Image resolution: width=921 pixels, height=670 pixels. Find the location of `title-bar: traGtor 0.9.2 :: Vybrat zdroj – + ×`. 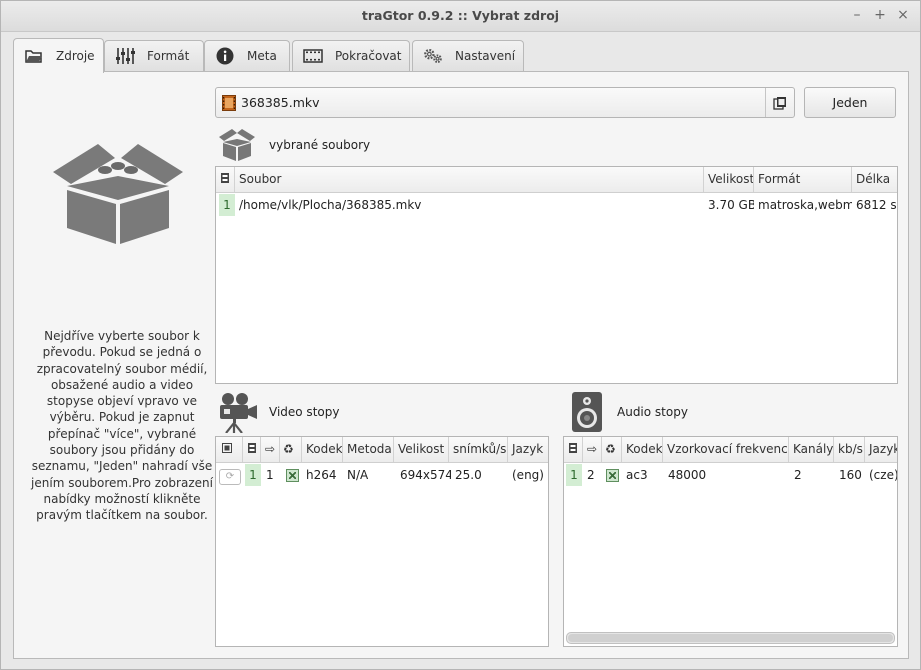

title-bar: traGtor 0.9.2 :: Vybrat zdroj – + × is located at coordinates (460, 16).